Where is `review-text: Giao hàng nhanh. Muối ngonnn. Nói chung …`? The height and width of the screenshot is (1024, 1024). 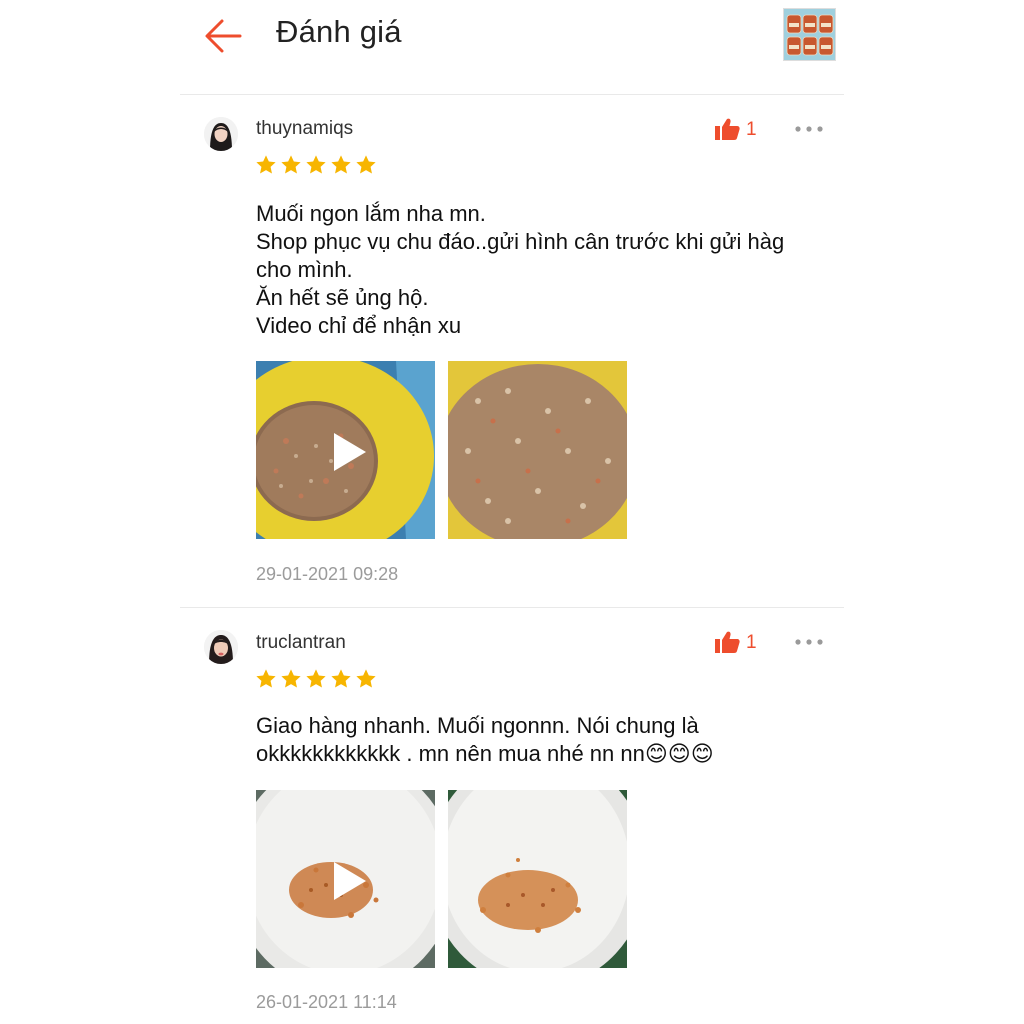 review-text: Giao hàng nhanh. Muối ngonnn. Nói chung … is located at coordinates (546, 740).